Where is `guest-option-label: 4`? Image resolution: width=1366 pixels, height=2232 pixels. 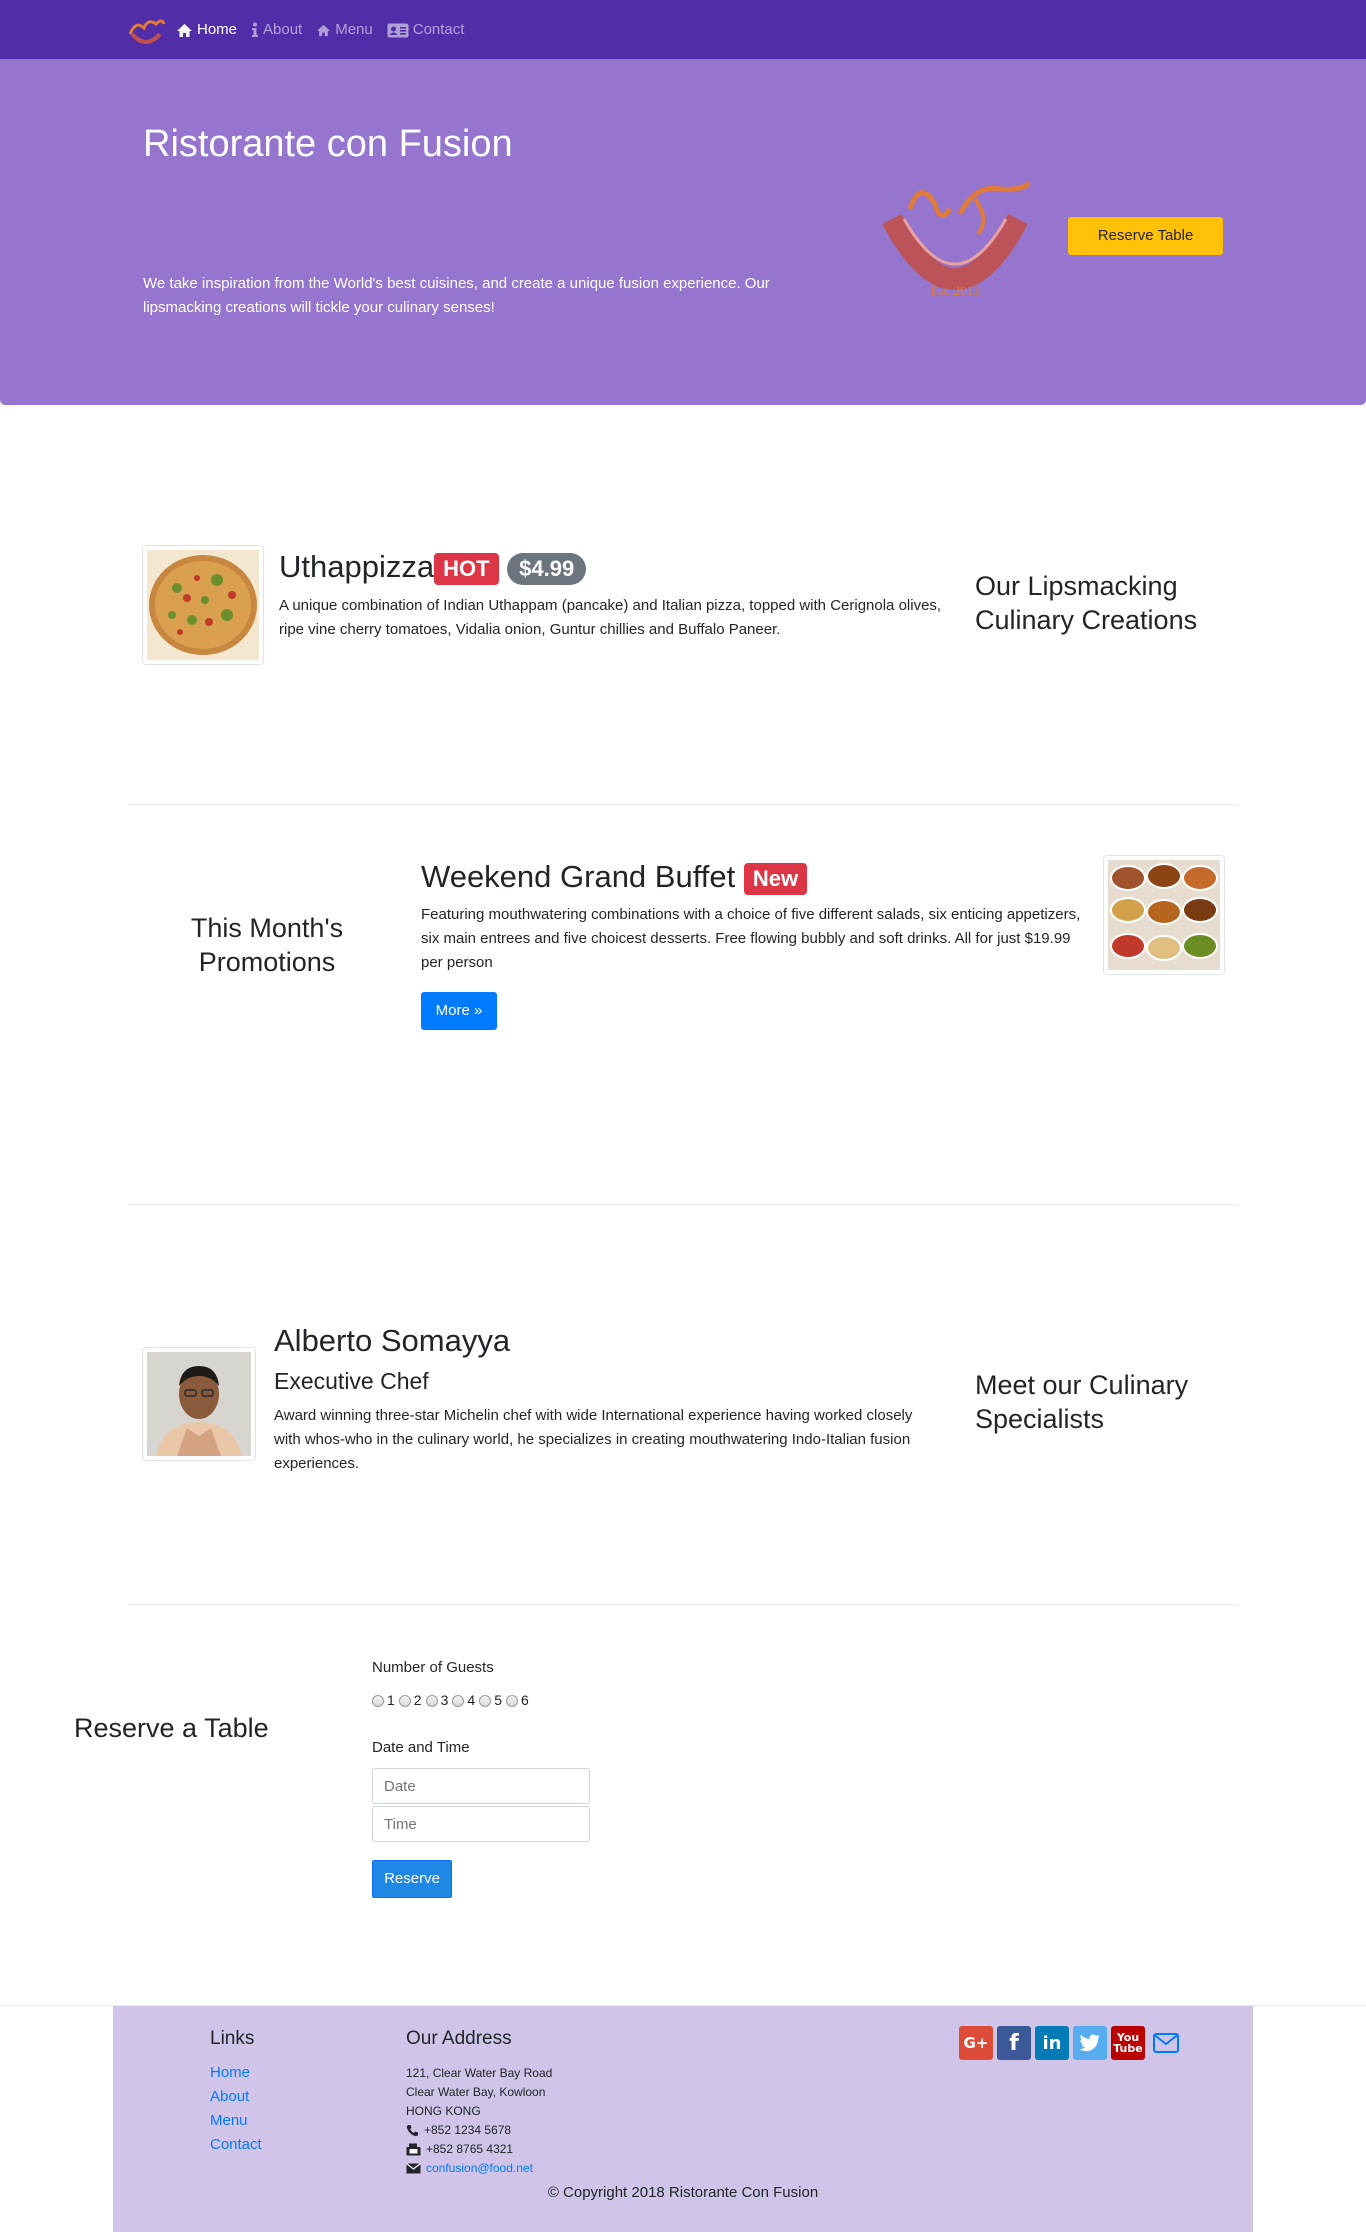 guest-option-label: 4 is located at coordinates (471, 1700).